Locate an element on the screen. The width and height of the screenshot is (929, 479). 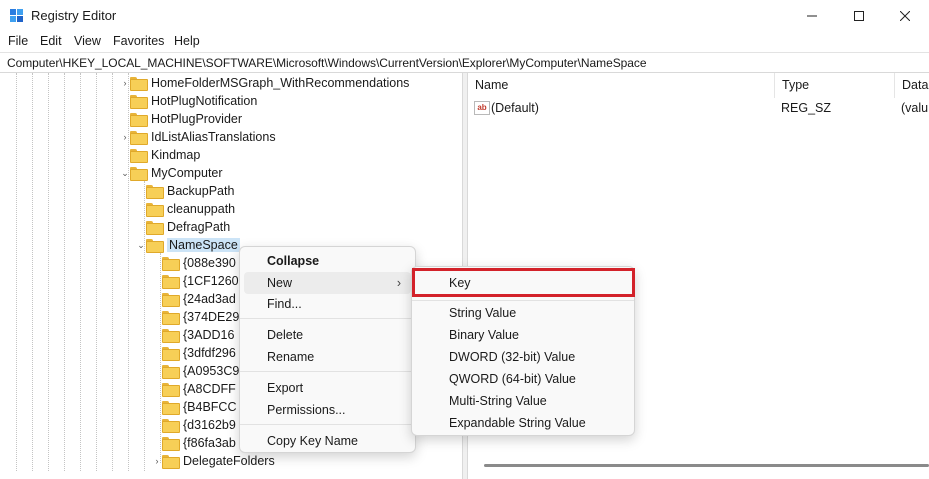
menu-collapse: Collapse is located at coordinates (327, 261).